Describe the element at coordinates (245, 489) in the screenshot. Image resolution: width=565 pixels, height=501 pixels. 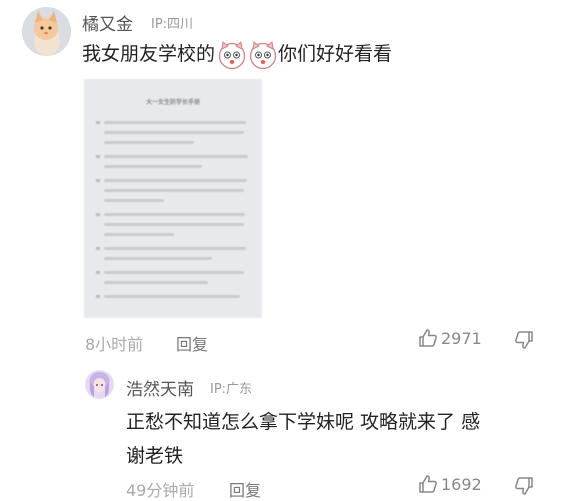
I see `reply-reply-button: 回复` at that location.